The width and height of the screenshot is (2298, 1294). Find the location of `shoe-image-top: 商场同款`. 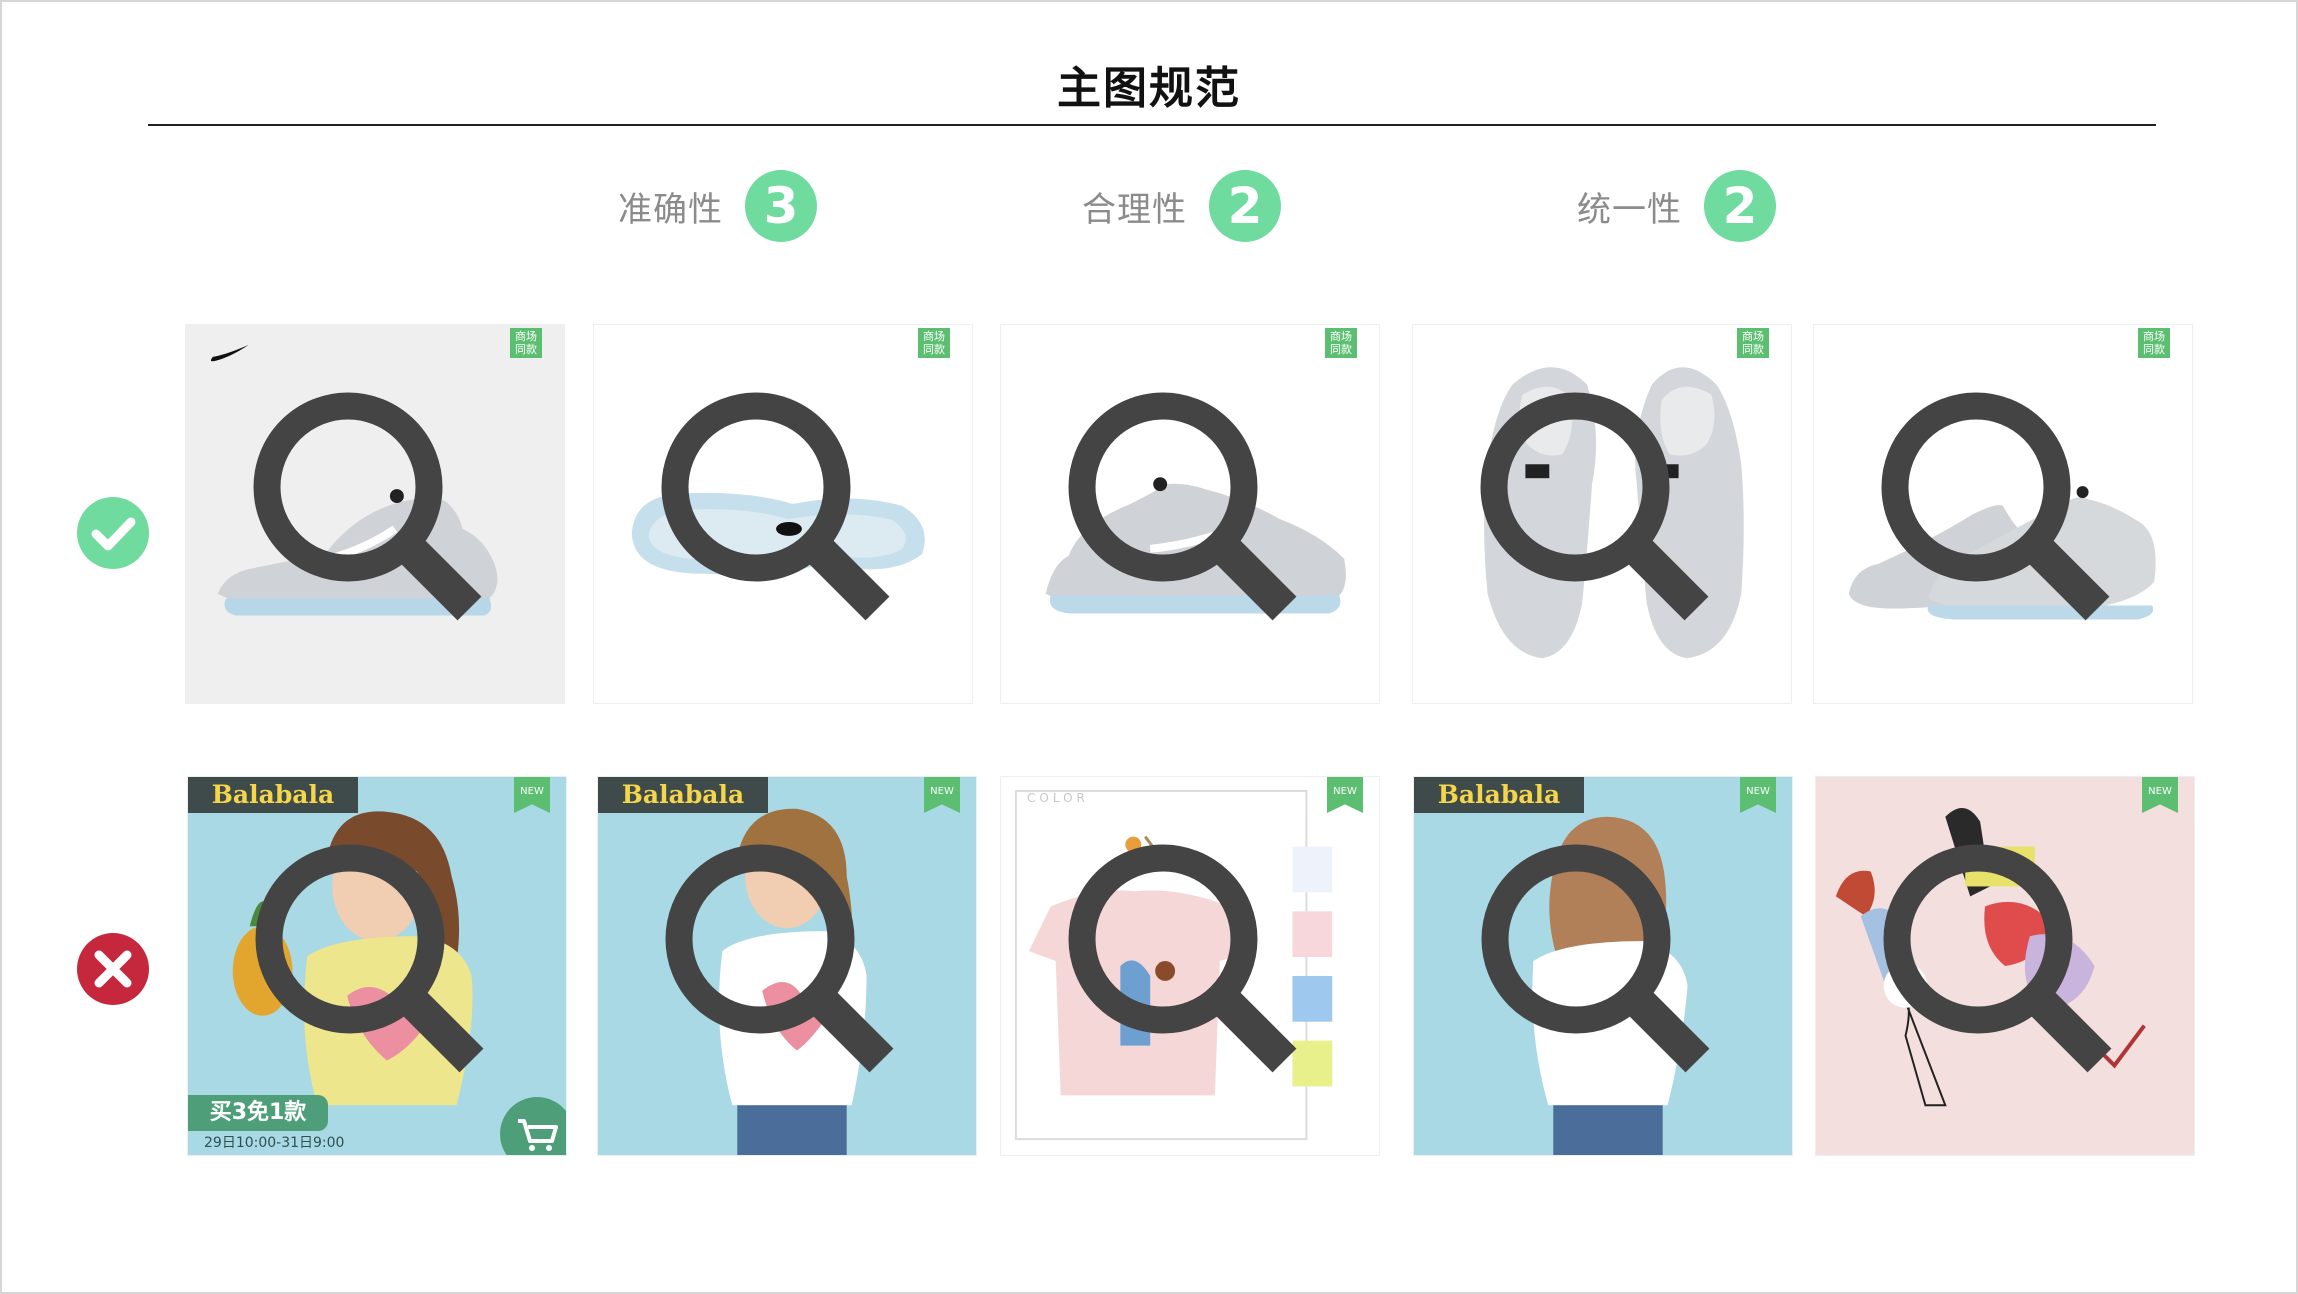

shoe-image-top: 商场同款 is located at coordinates (1602, 514).